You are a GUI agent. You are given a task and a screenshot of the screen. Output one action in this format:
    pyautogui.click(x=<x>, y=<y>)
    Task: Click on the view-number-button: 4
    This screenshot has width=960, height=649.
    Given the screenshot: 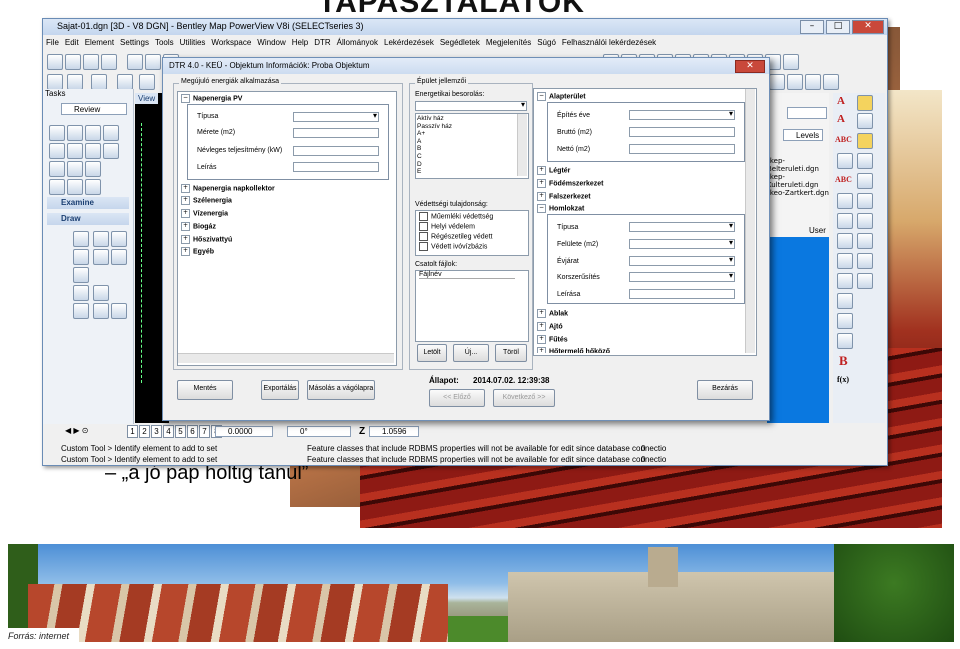 What is the action you would take?
    pyautogui.click(x=168, y=431)
    